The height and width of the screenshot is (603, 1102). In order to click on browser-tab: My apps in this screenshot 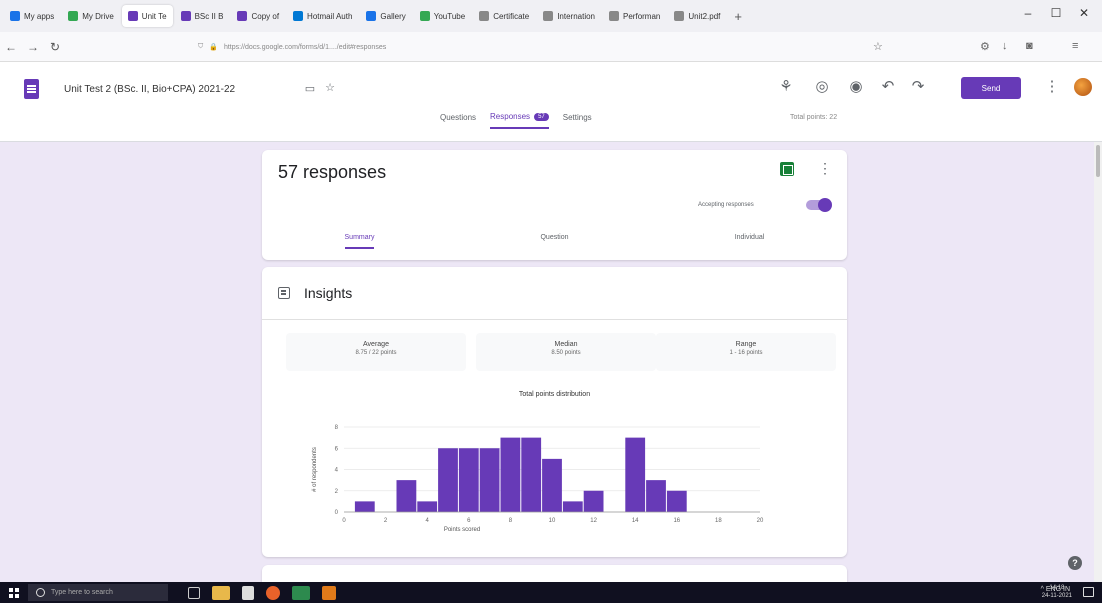, I will do `click(32, 16)`.